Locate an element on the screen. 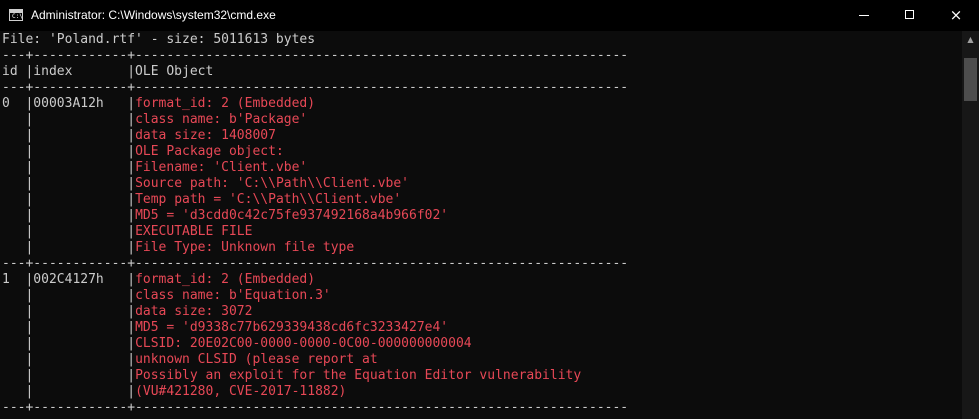 This screenshot has width=979, height=419. close-icon: × is located at coordinates (956, 15).